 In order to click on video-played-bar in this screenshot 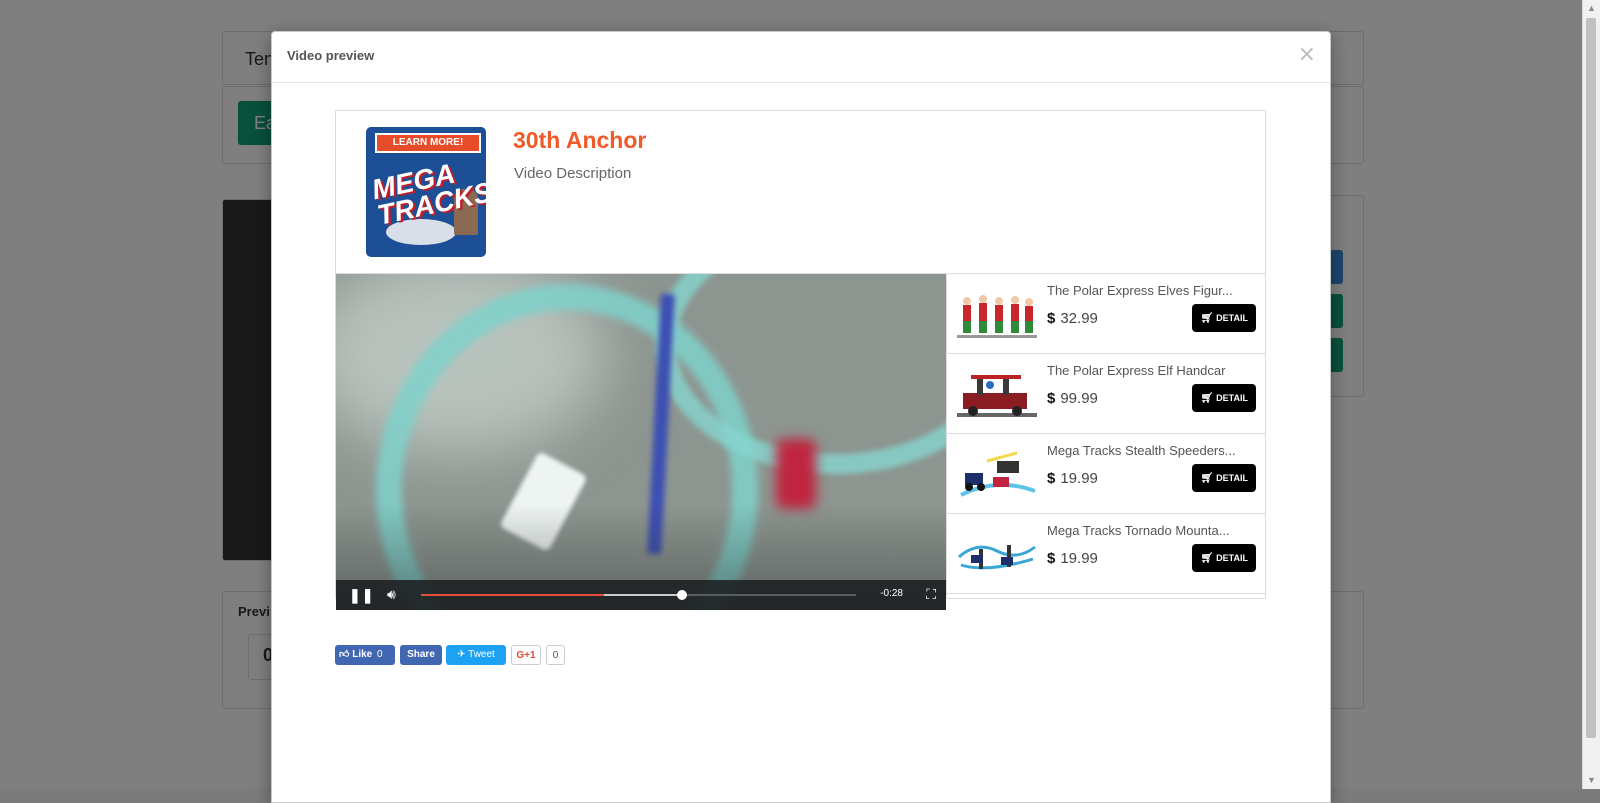, I will do `click(512, 595)`.